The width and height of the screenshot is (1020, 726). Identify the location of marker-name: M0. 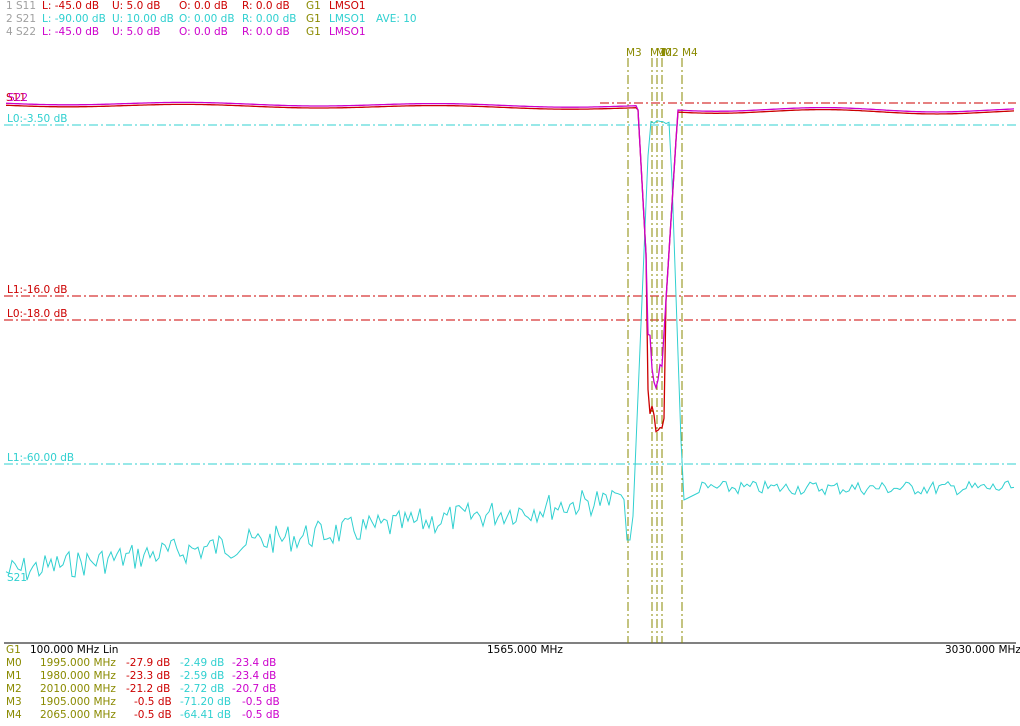
(14, 663).